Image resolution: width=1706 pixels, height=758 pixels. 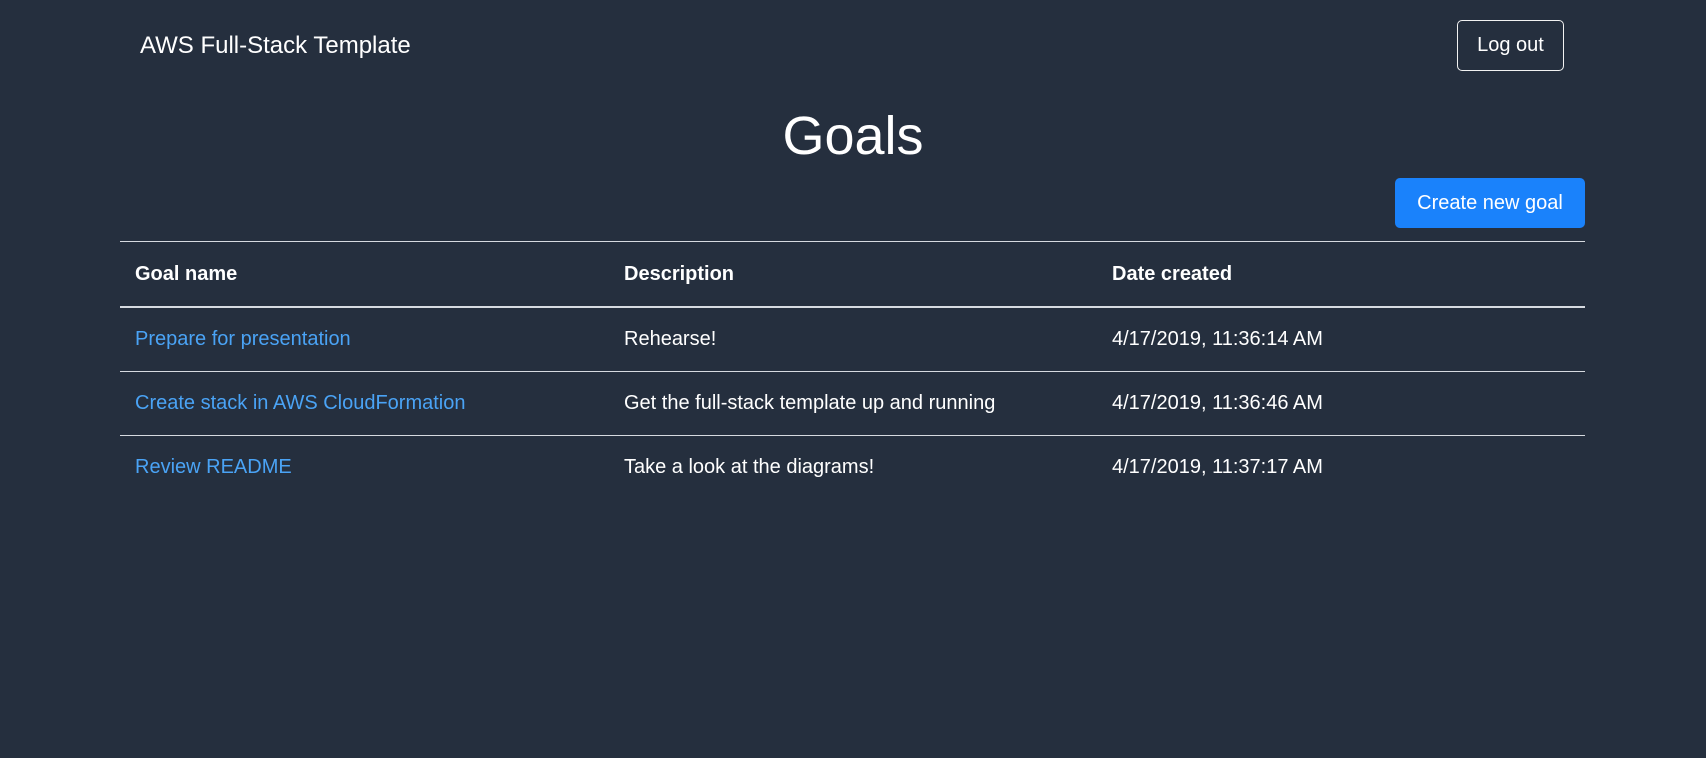 I want to click on column-header-date-created: Date created, so click(x=1341, y=274).